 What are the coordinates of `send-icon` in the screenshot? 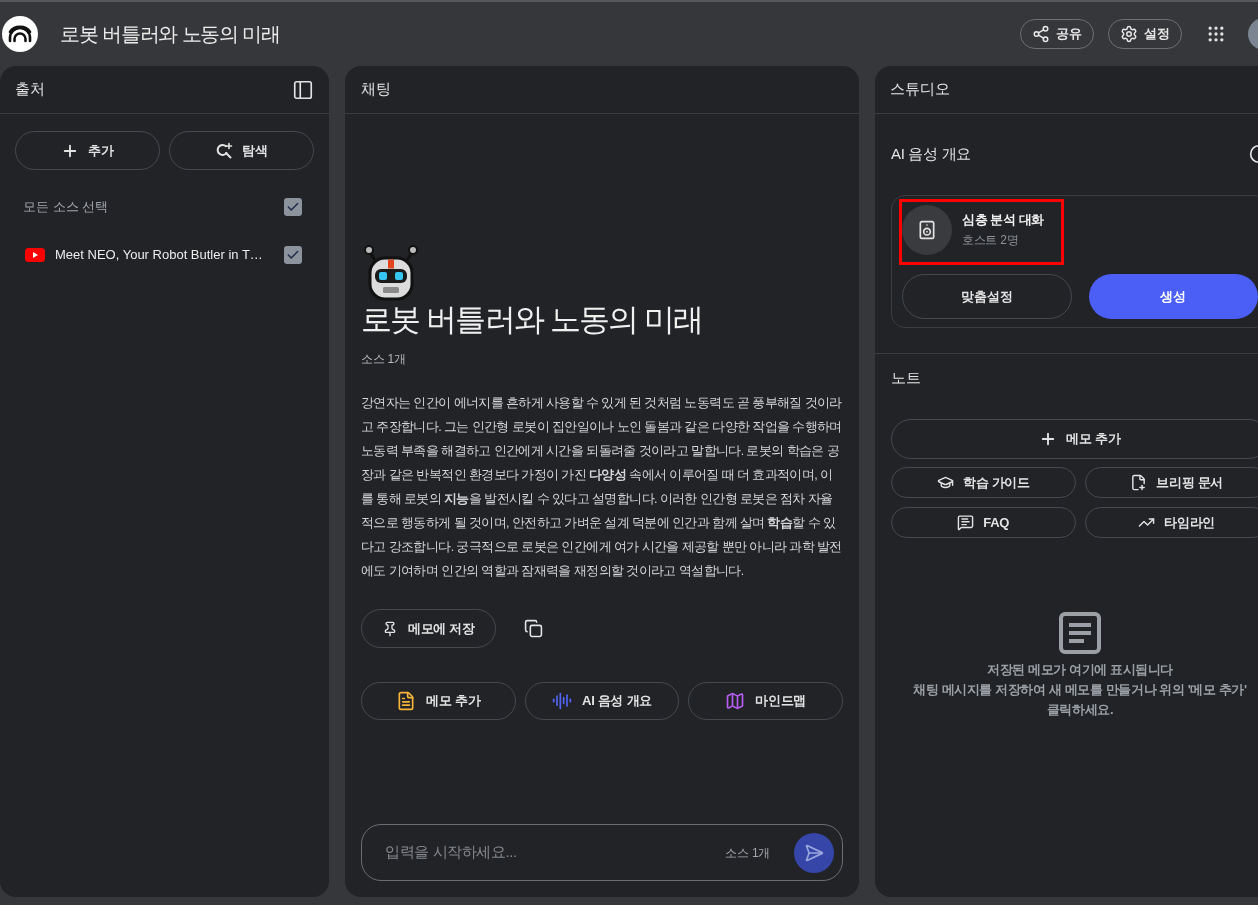 It's located at (814, 852).